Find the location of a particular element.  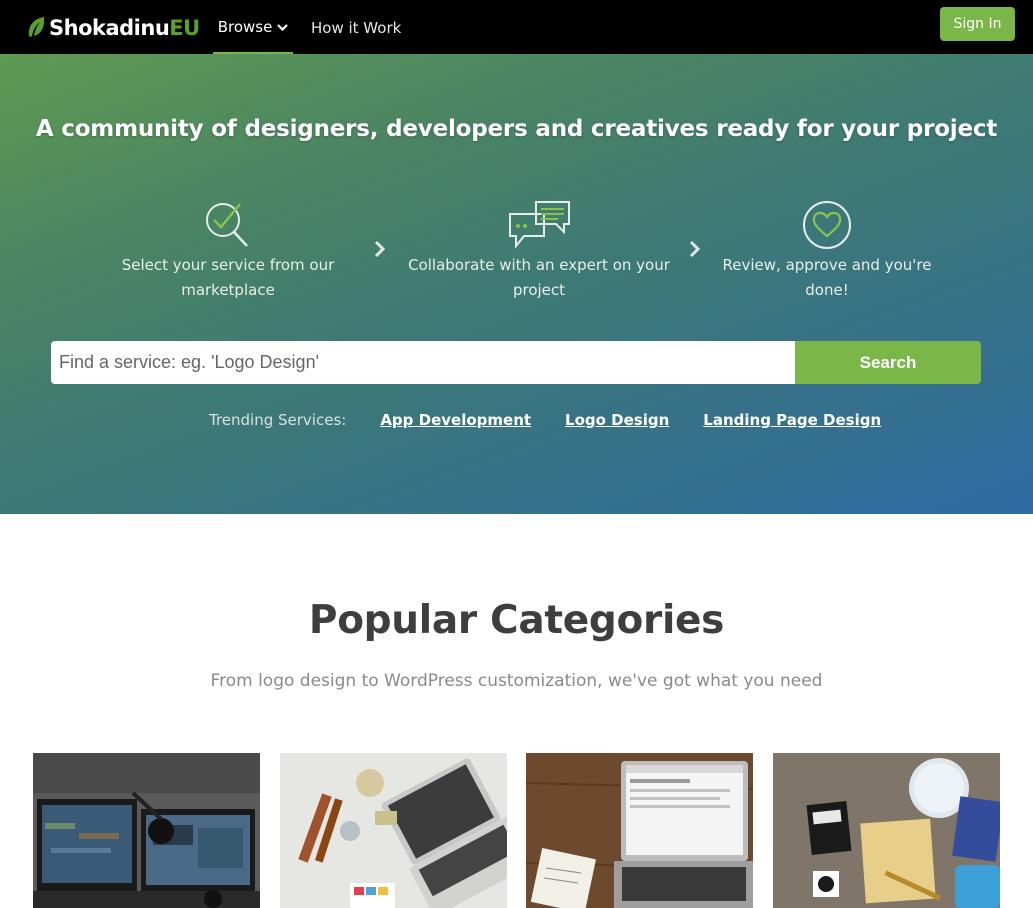

chevron-down-icon is located at coordinates (283, 27).